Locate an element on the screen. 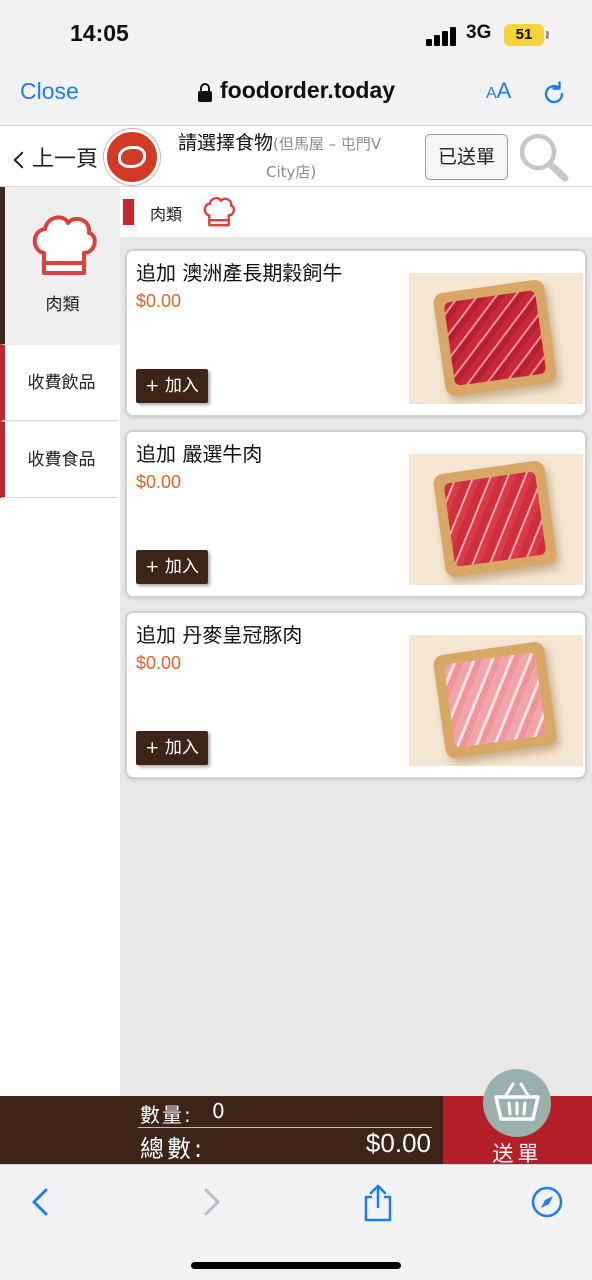 The width and height of the screenshot is (592, 1280). quantity-label: 數量: is located at coordinates (166, 1115).